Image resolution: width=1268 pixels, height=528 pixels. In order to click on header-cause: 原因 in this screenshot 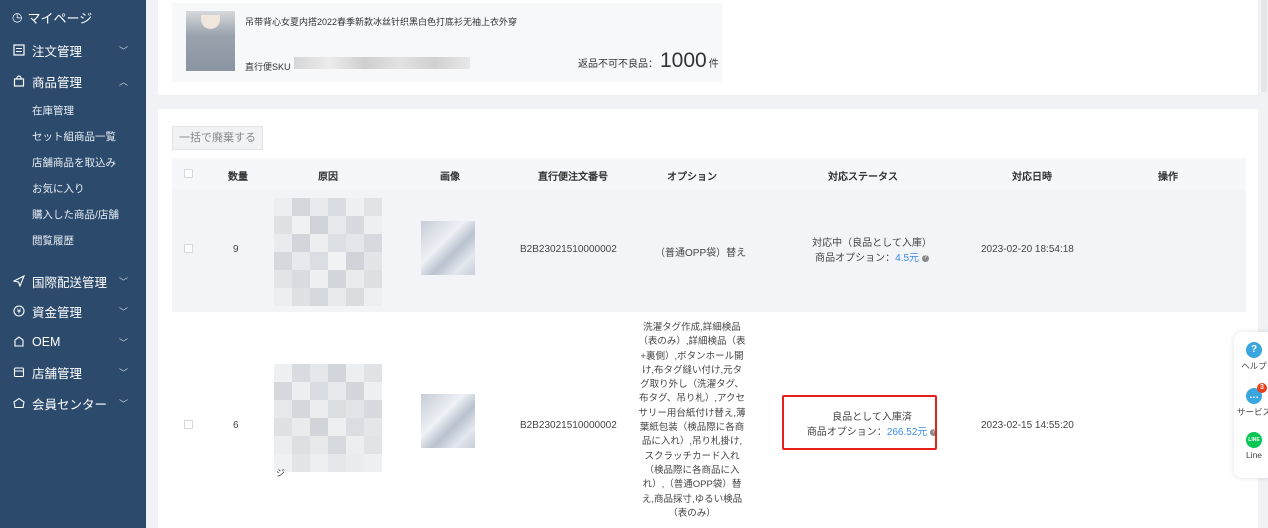, I will do `click(328, 177)`.